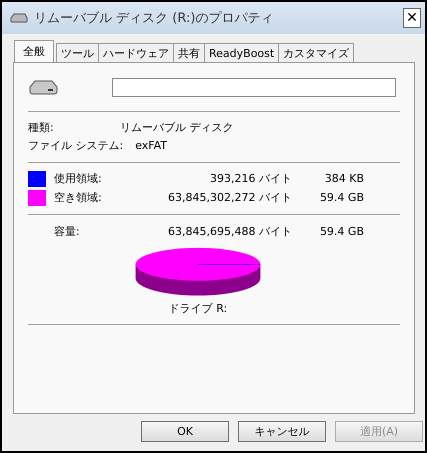 The height and width of the screenshot is (453, 427). Describe the element at coordinates (242, 52) in the screenshot. I see `tab: ReadyBoost` at that location.